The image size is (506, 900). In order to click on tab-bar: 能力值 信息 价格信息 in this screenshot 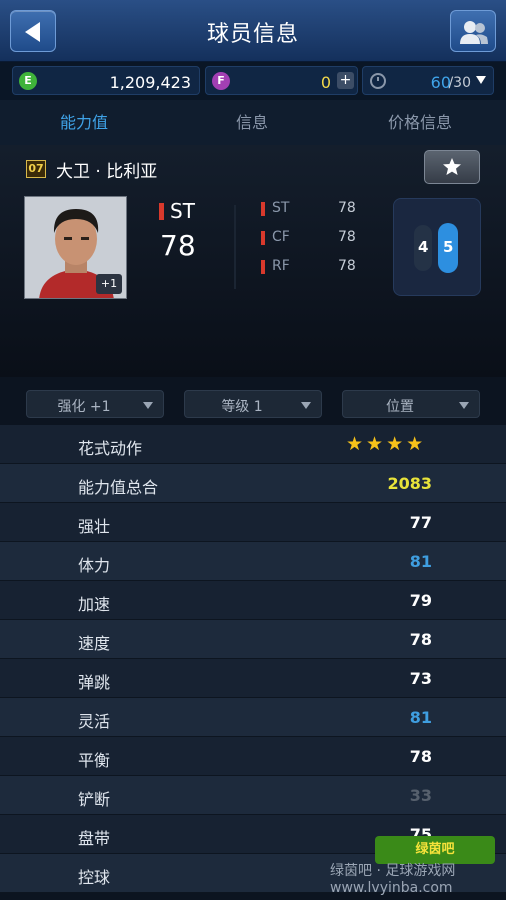, I will do `click(253, 122)`.